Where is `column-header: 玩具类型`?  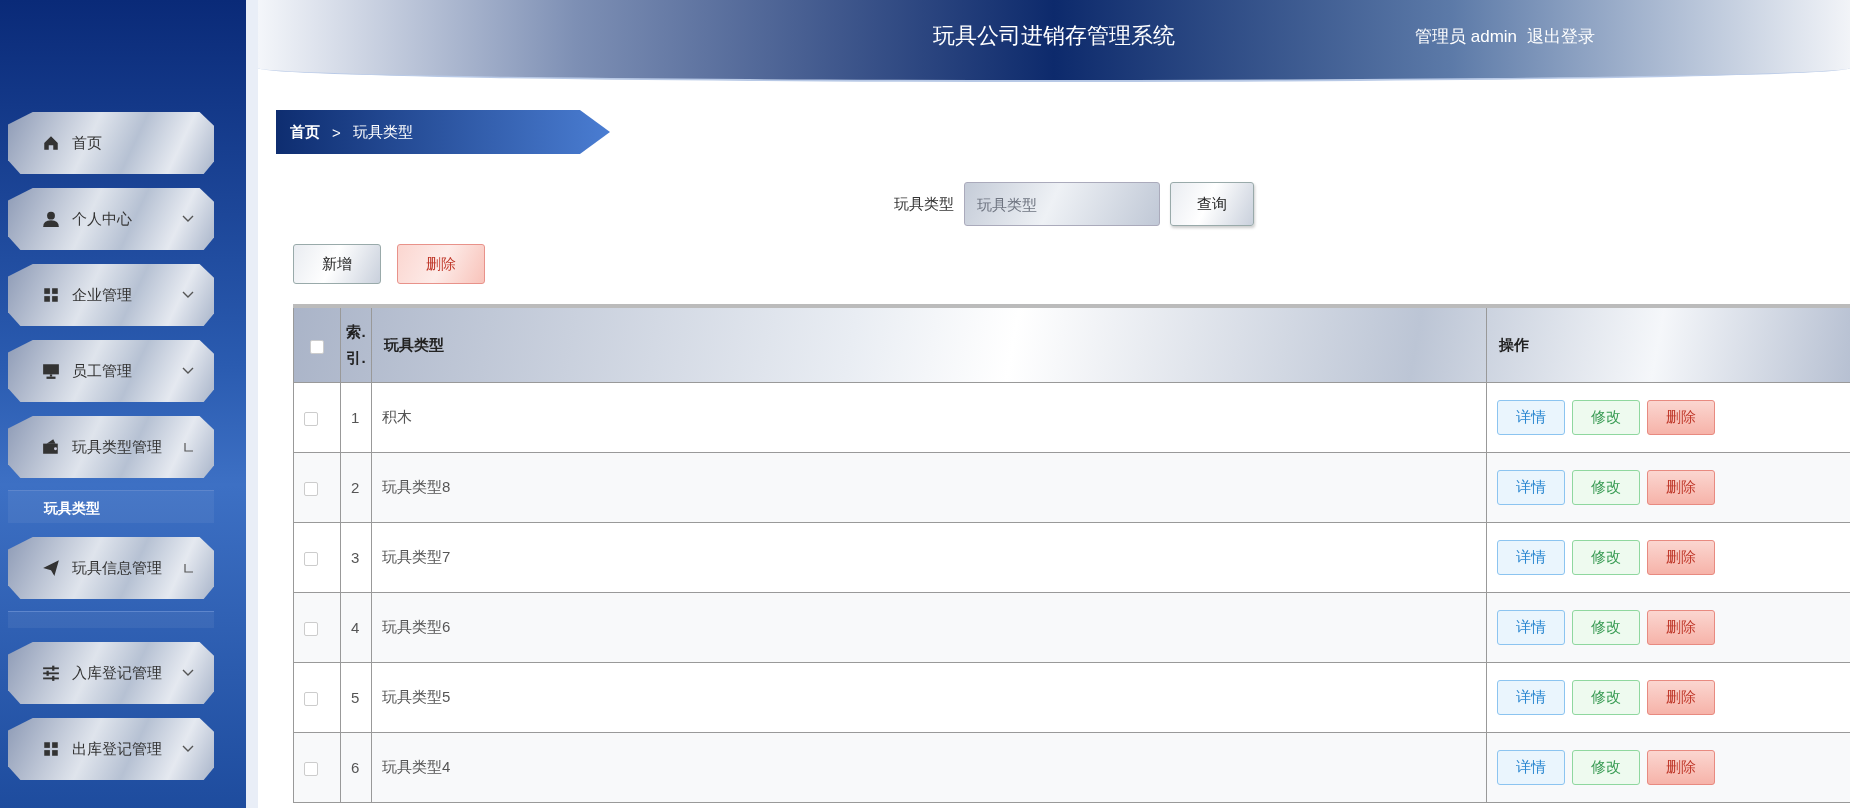
column-header: 玩具类型 is located at coordinates (414, 344).